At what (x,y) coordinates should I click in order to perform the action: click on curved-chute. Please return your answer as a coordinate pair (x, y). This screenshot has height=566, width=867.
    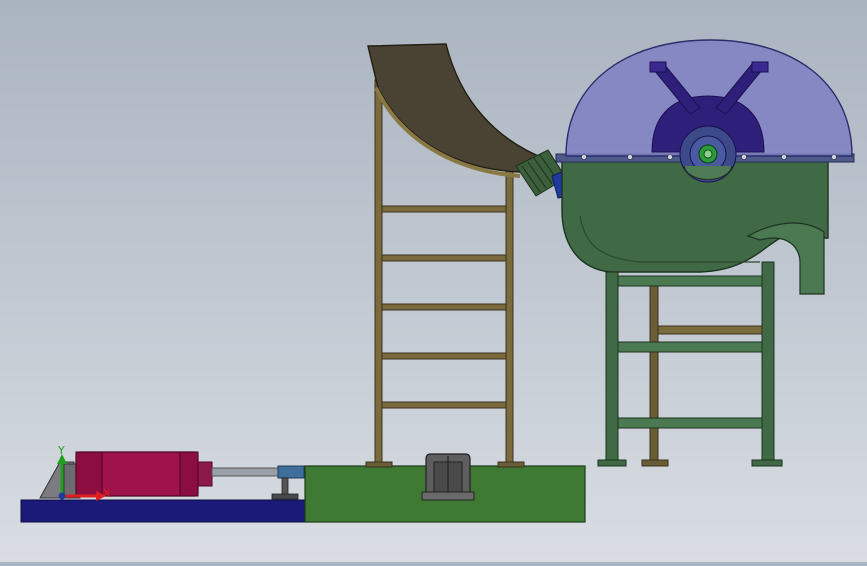
    Looking at the image, I should click on (458, 110).